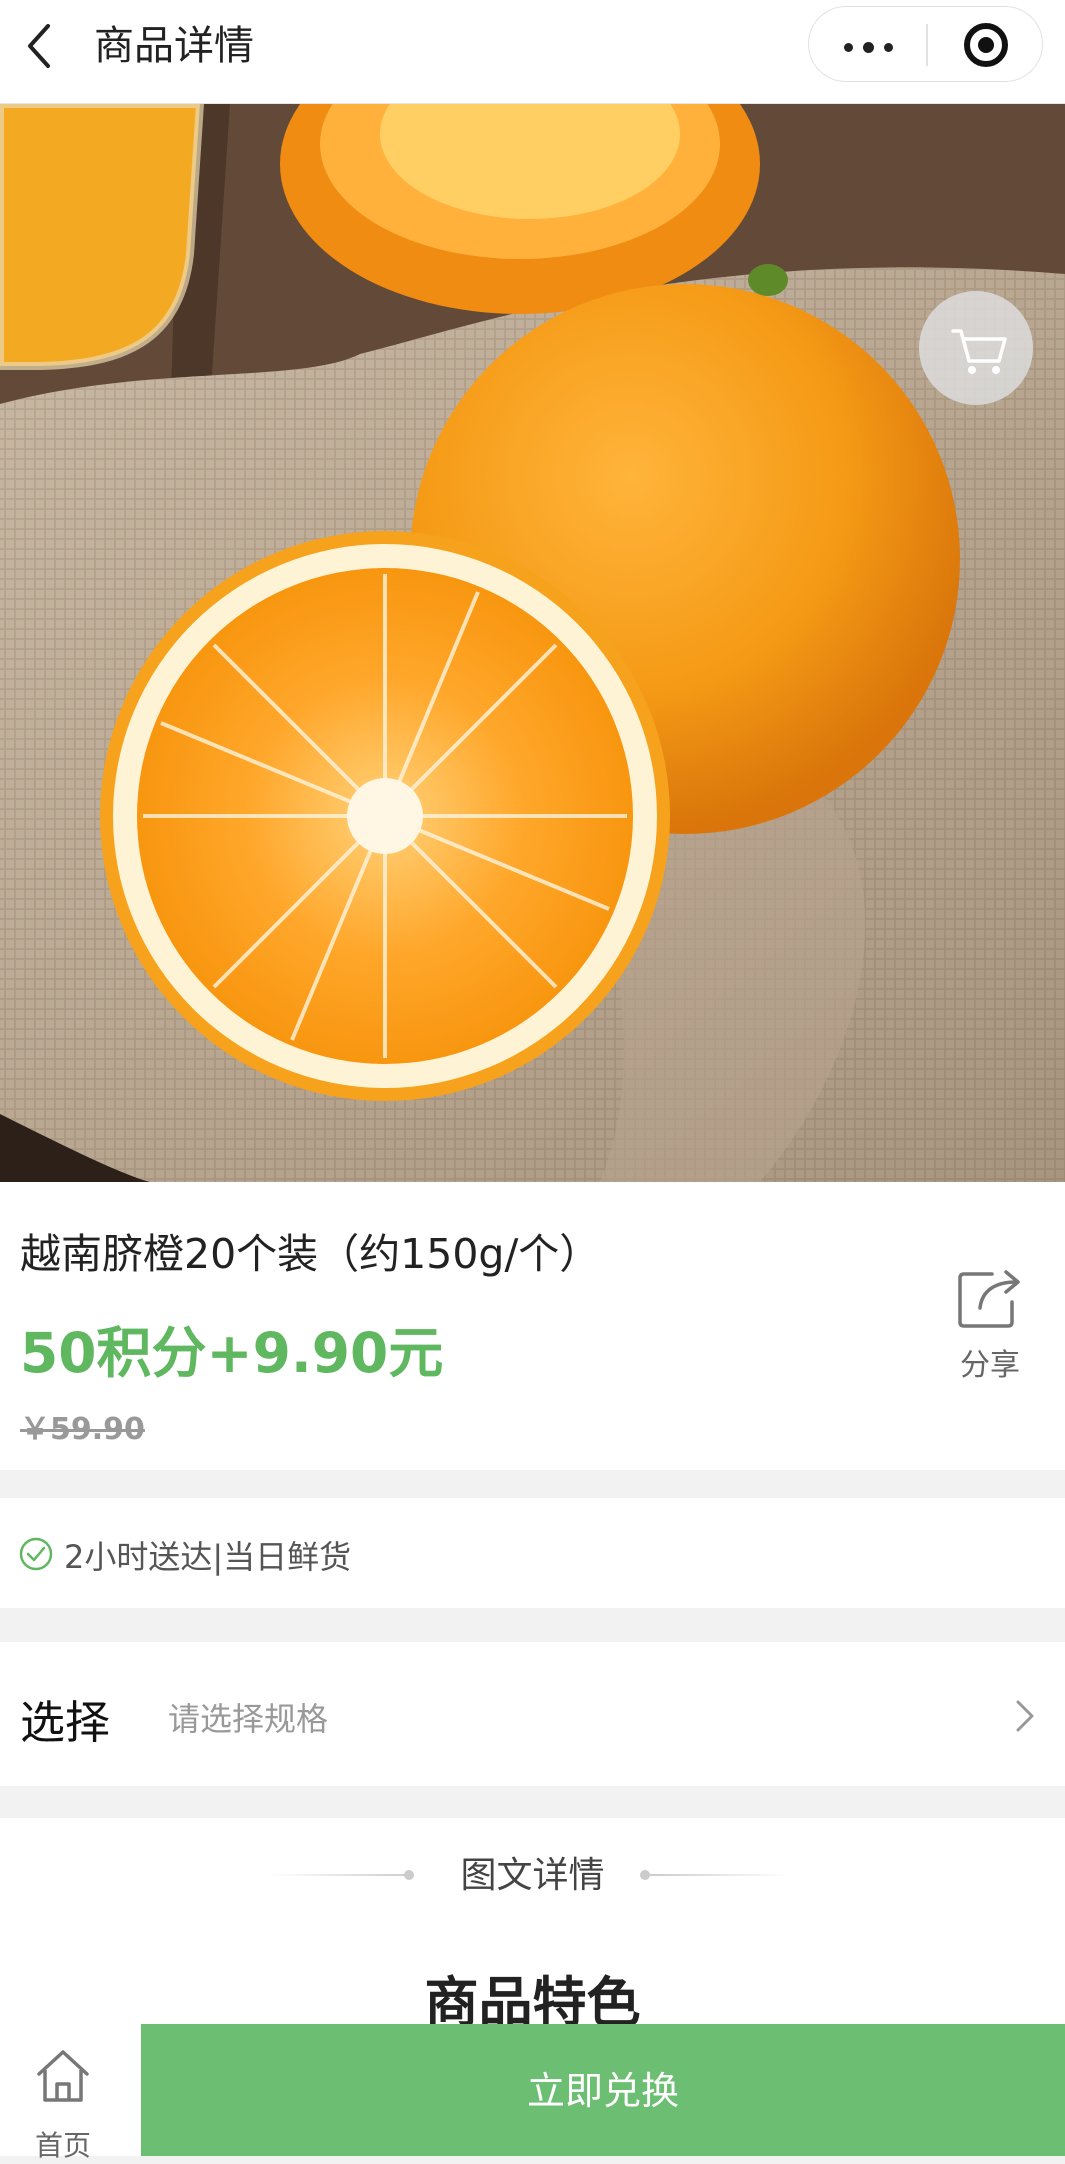 Image resolution: width=1065 pixels, height=2164 pixels. What do you see at coordinates (532, 52) in the screenshot?
I see `nav-bar: 商品详情` at bounding box center [532, 52].